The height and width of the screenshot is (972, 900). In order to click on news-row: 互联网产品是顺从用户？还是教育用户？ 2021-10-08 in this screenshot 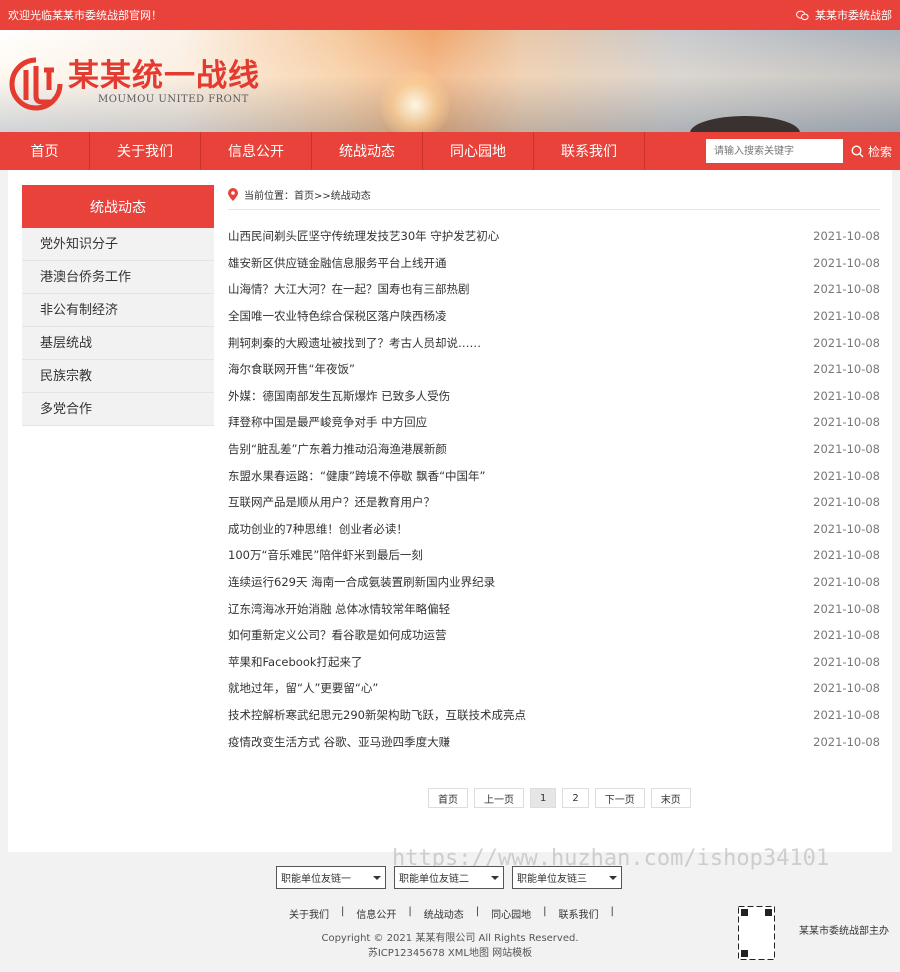, I will do `click(554, 502)`.